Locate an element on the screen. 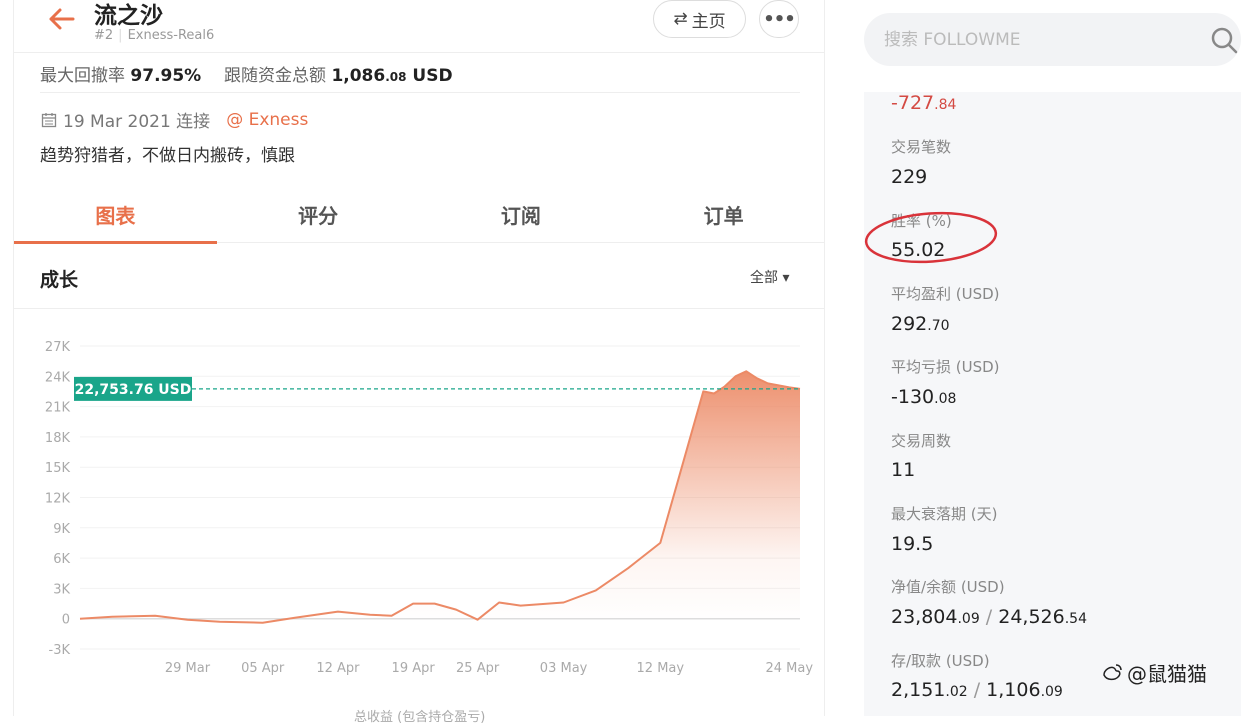  watermark: @鼠猫猫 is located at coordinates (1154, 672).